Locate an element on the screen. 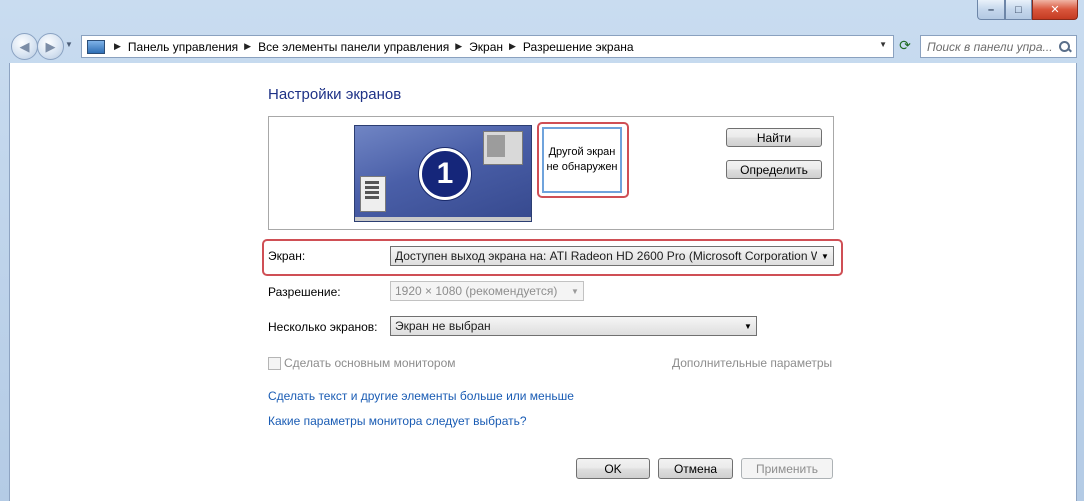 The width and height of the screenshot is (1084, 501). resolution-select-value: 1920 × 1080 (рекомендуется) is located at coordinates (476, 291).